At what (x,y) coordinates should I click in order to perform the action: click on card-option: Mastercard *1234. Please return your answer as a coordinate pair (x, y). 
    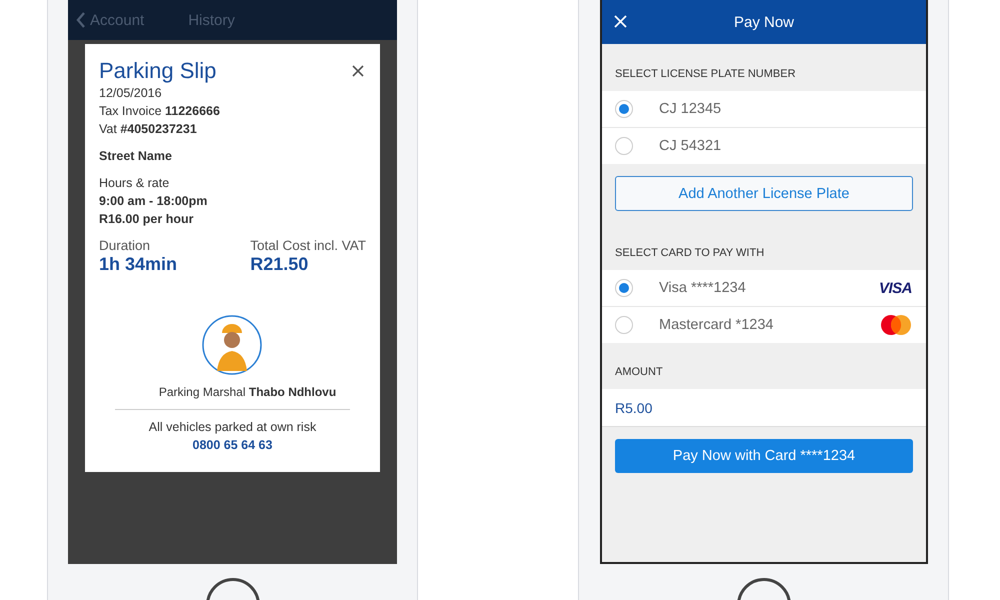
    Looking at the image, I should click on (764, 325).